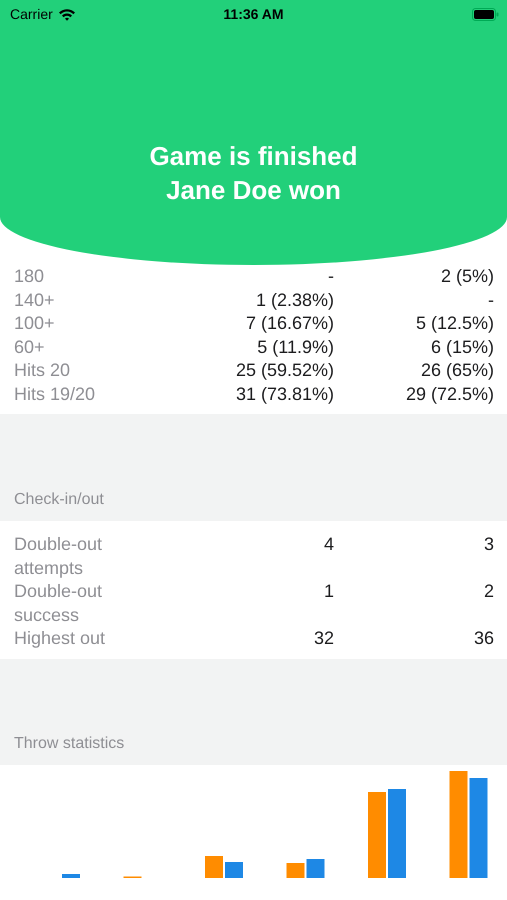  Describe the element at coordinates (43, 370) in the screenshot. I see `stat-label: Hits 20` at that location.